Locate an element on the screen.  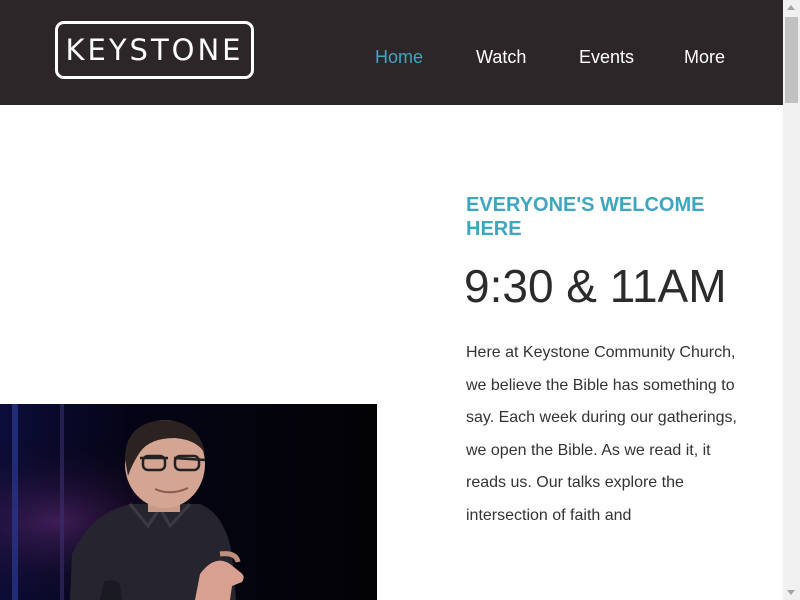
scroll-up-icon is located at coordinates (791, 7).